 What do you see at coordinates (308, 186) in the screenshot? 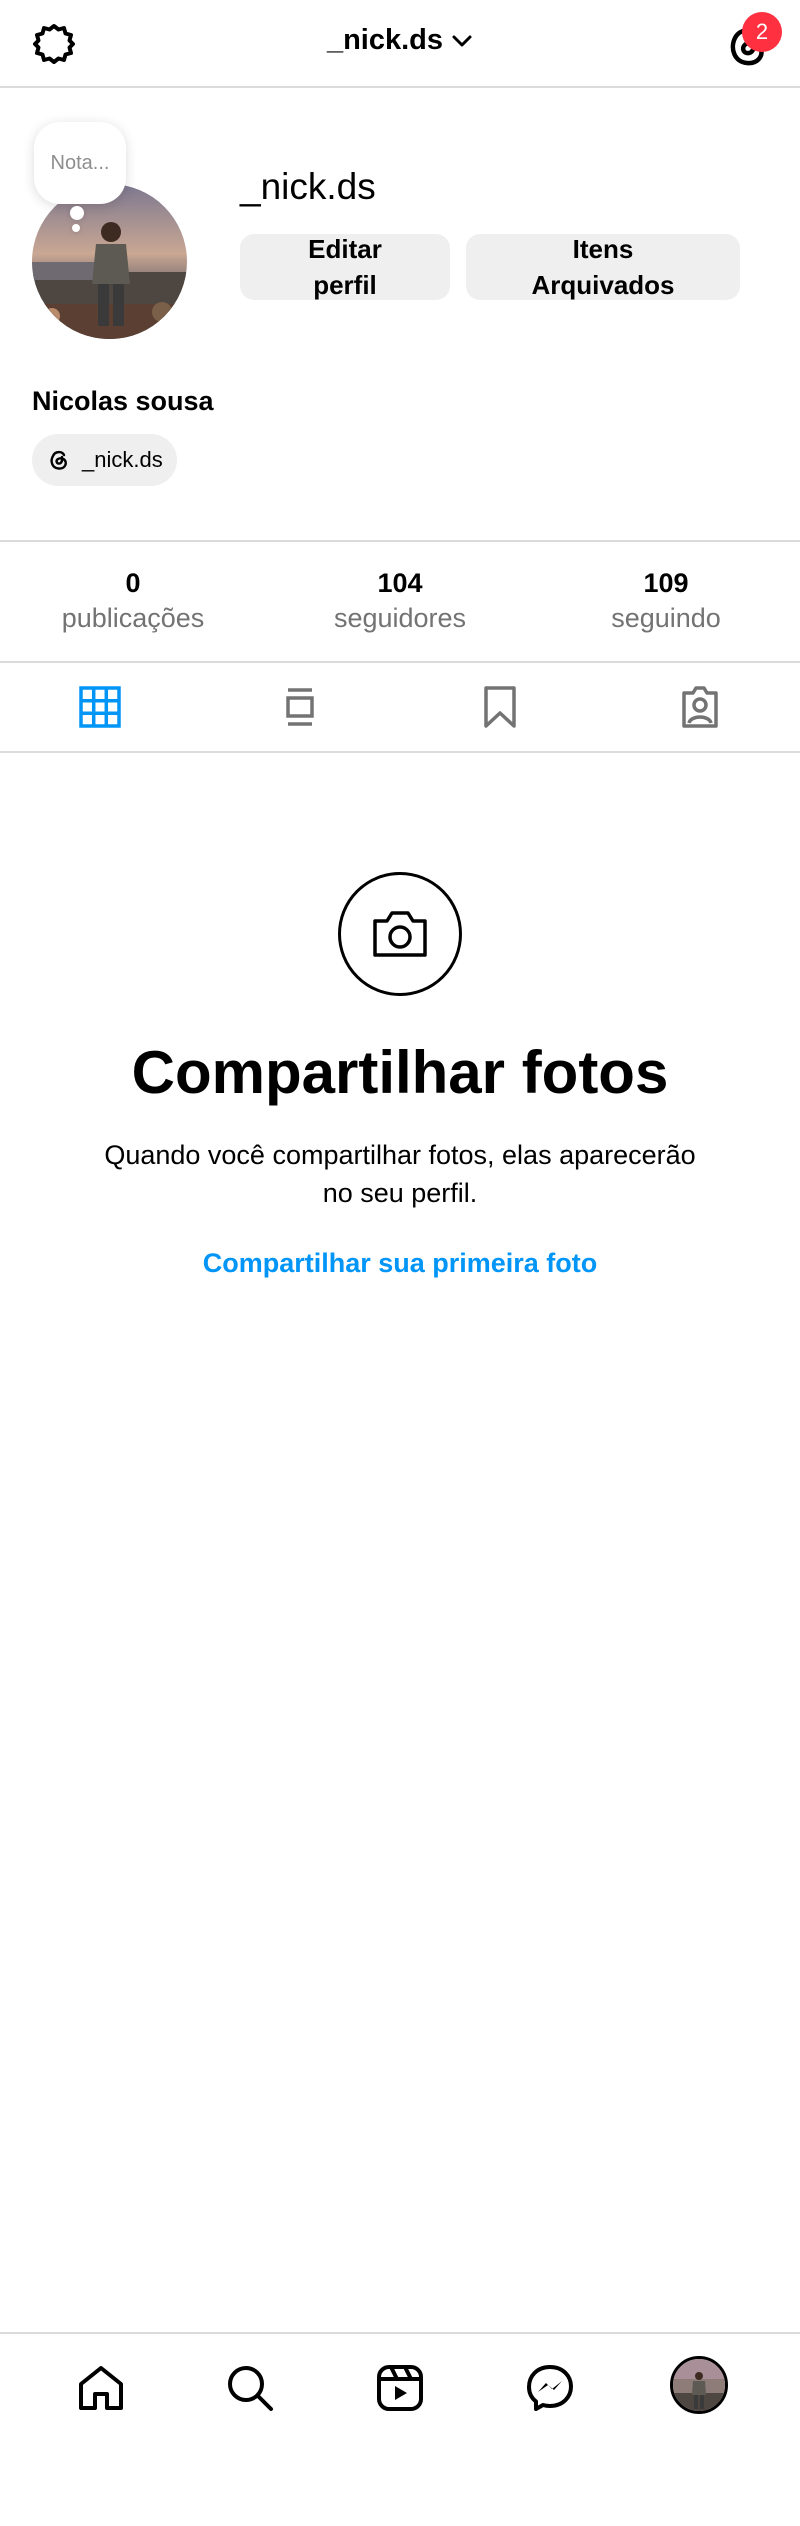
I see `profile-username: _nick.ds` at bounding box center [308, 186].